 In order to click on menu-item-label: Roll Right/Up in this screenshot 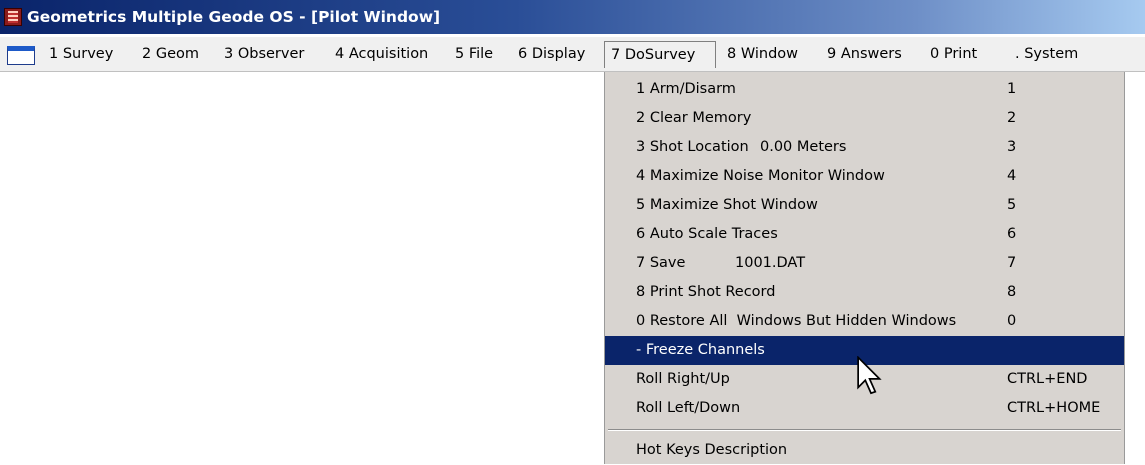, I will do `click(683, 379)`.